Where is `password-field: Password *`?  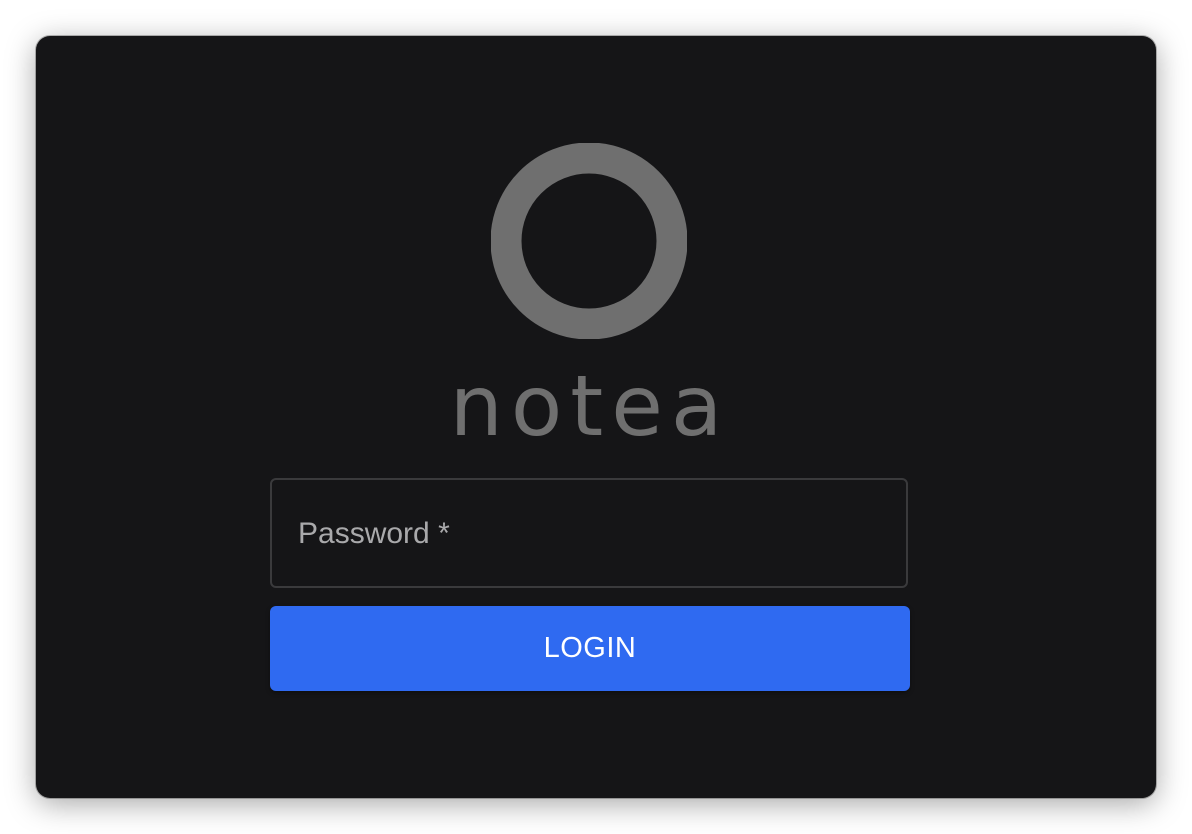
password-field: Password * is located at coordinates (589, 533).